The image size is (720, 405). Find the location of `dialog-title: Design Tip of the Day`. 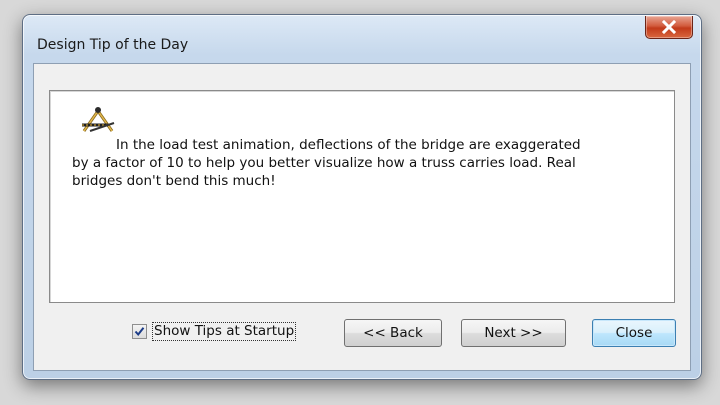

dialog-title: Design Tip of the Day is located at coordinates (113, 45).